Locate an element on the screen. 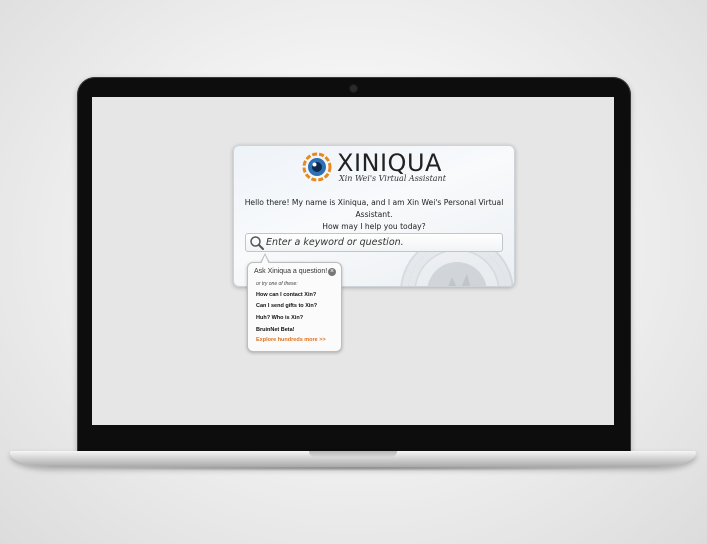 The width and height of the screenshot is (707, 544). logo-name: XINIQUA is located at coordinates (389, 163).